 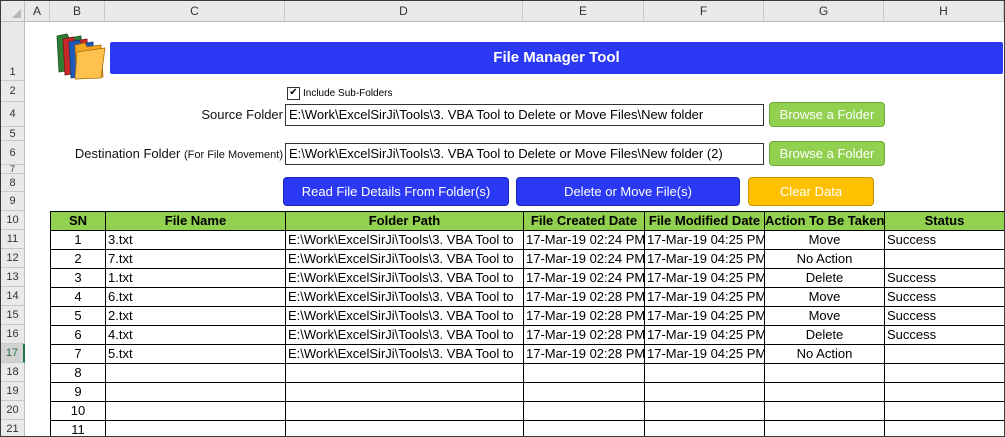 What do you see at coordinates (293, 93) in the screenshot?
I see `checkbox-check-icon: ✔` at bounding box center [293, 93].